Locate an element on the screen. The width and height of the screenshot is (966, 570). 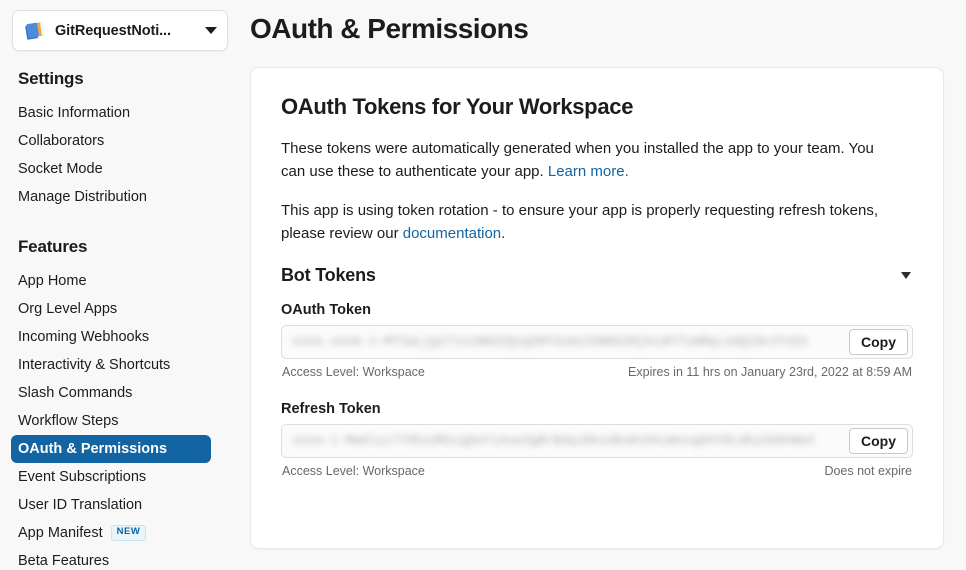
new-badge: NEW is located at coordinates (128, 533).